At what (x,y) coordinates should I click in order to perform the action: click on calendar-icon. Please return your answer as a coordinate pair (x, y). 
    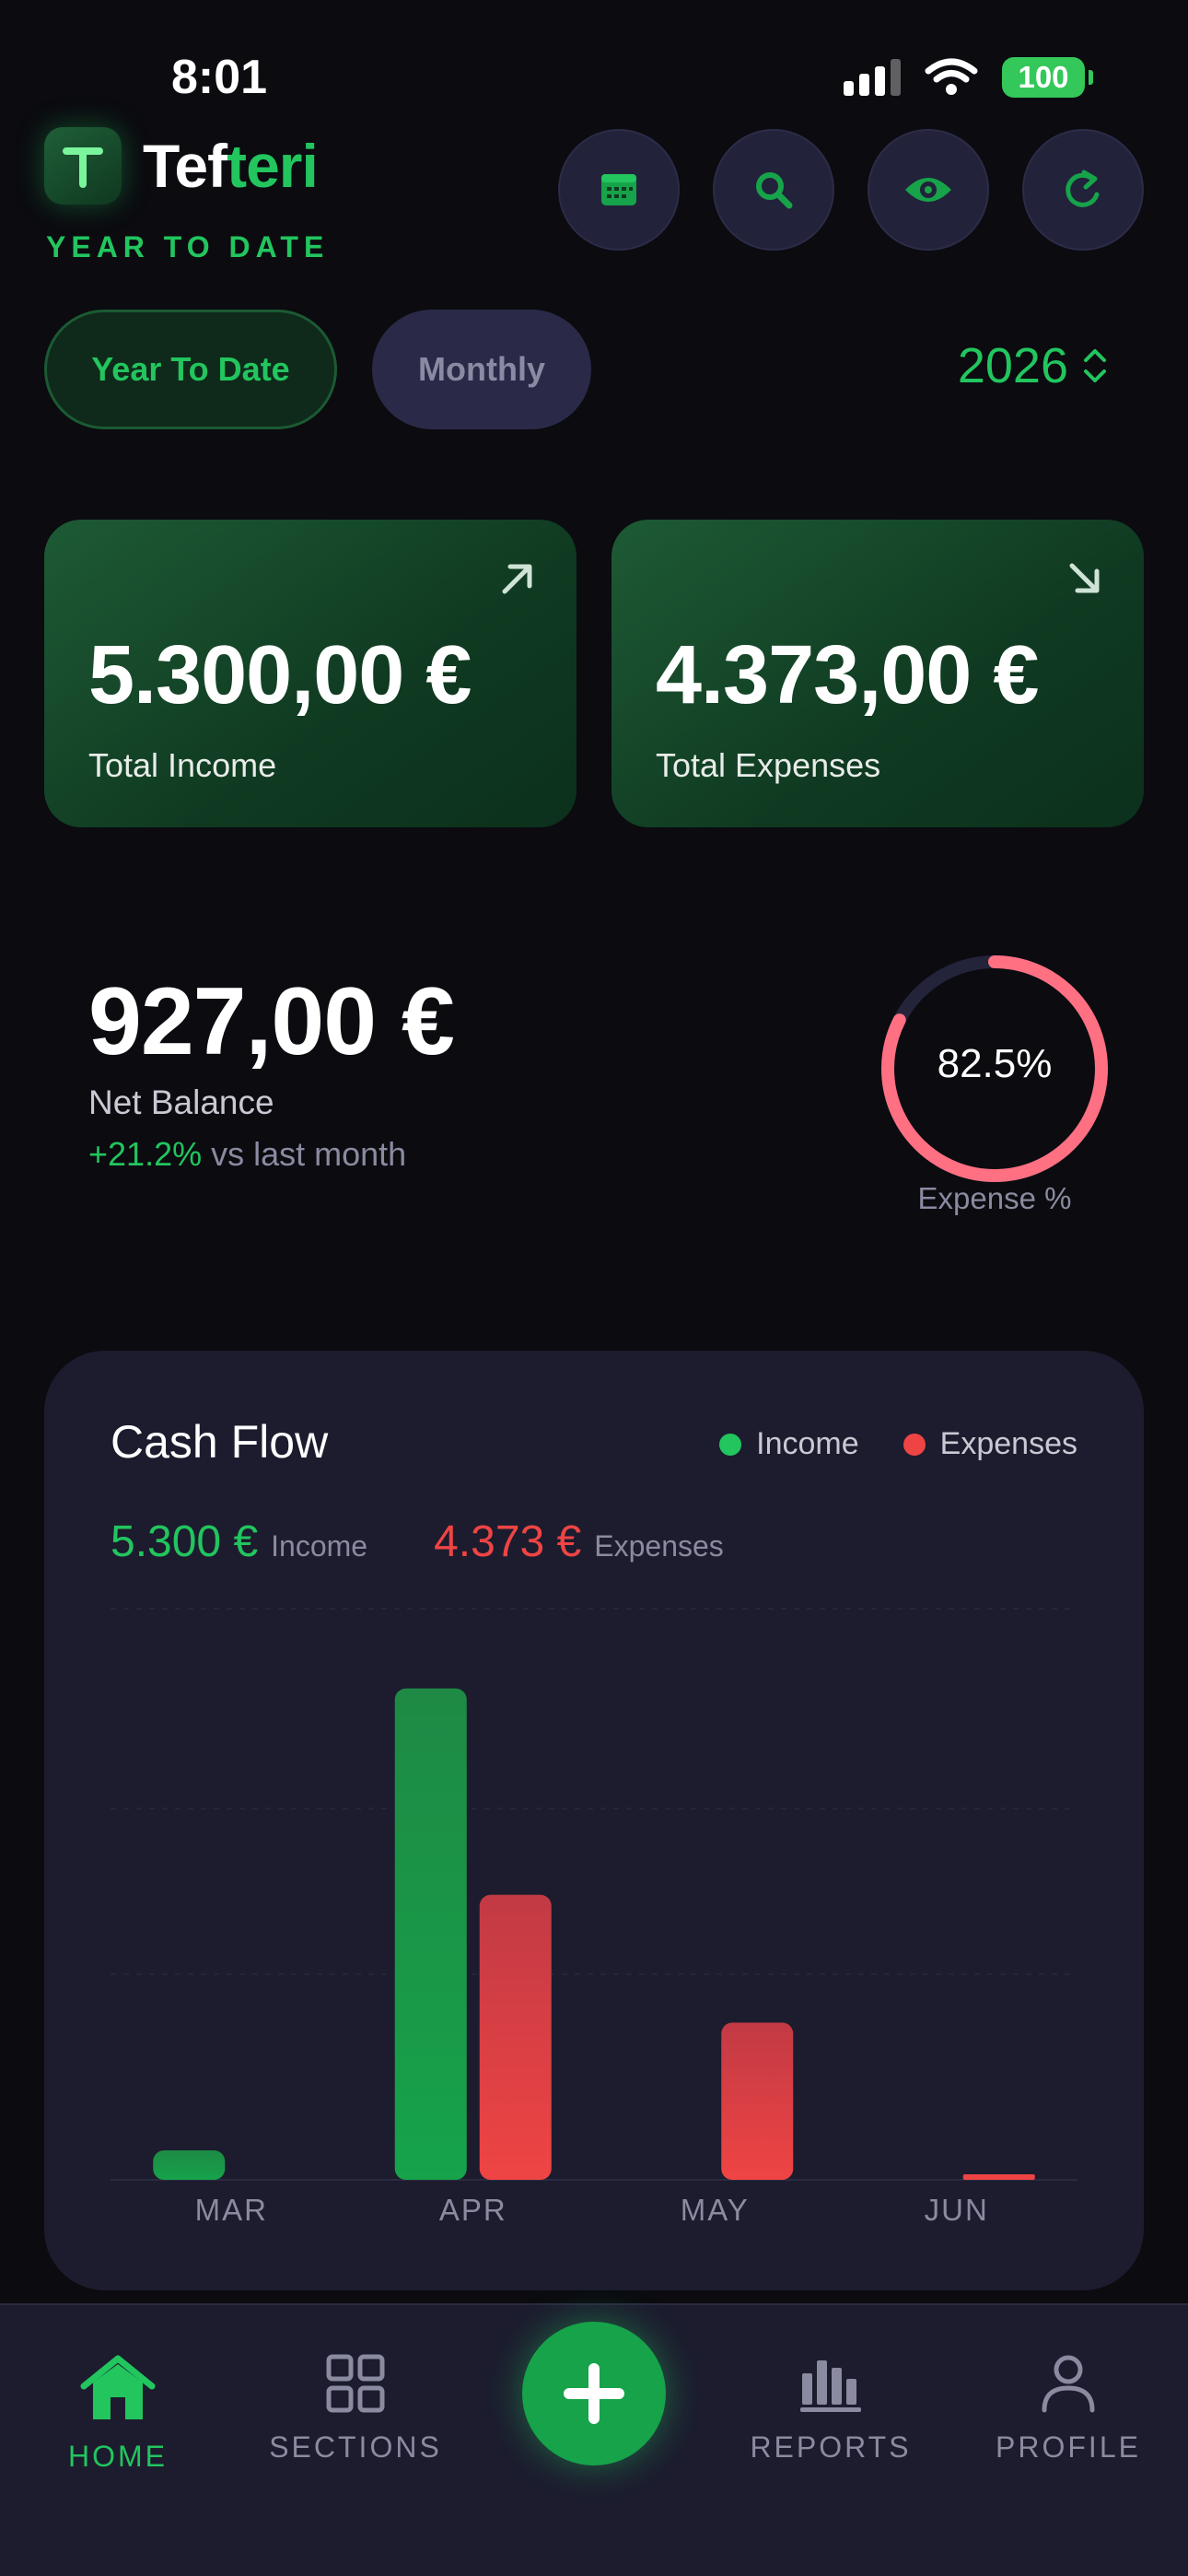
    Looking at the image, I should click on (618, 189).